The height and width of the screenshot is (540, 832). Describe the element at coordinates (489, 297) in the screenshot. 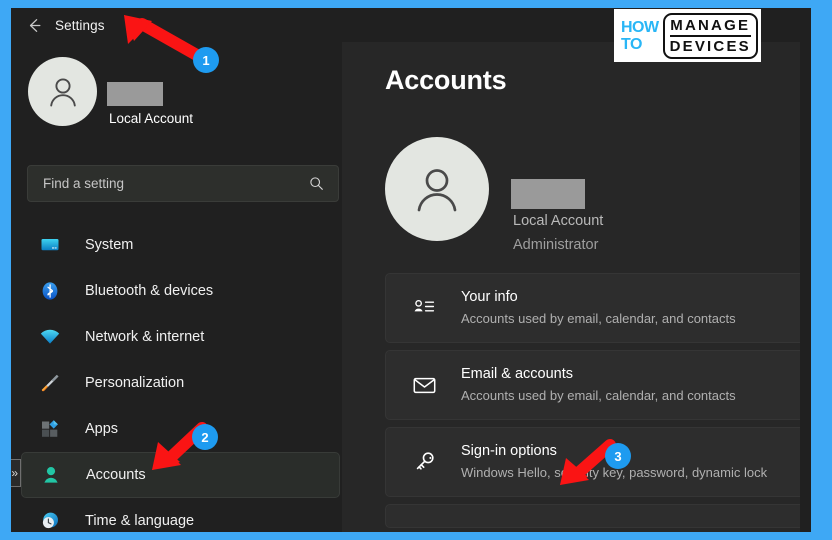

I see `card-title: Your info` at that location.